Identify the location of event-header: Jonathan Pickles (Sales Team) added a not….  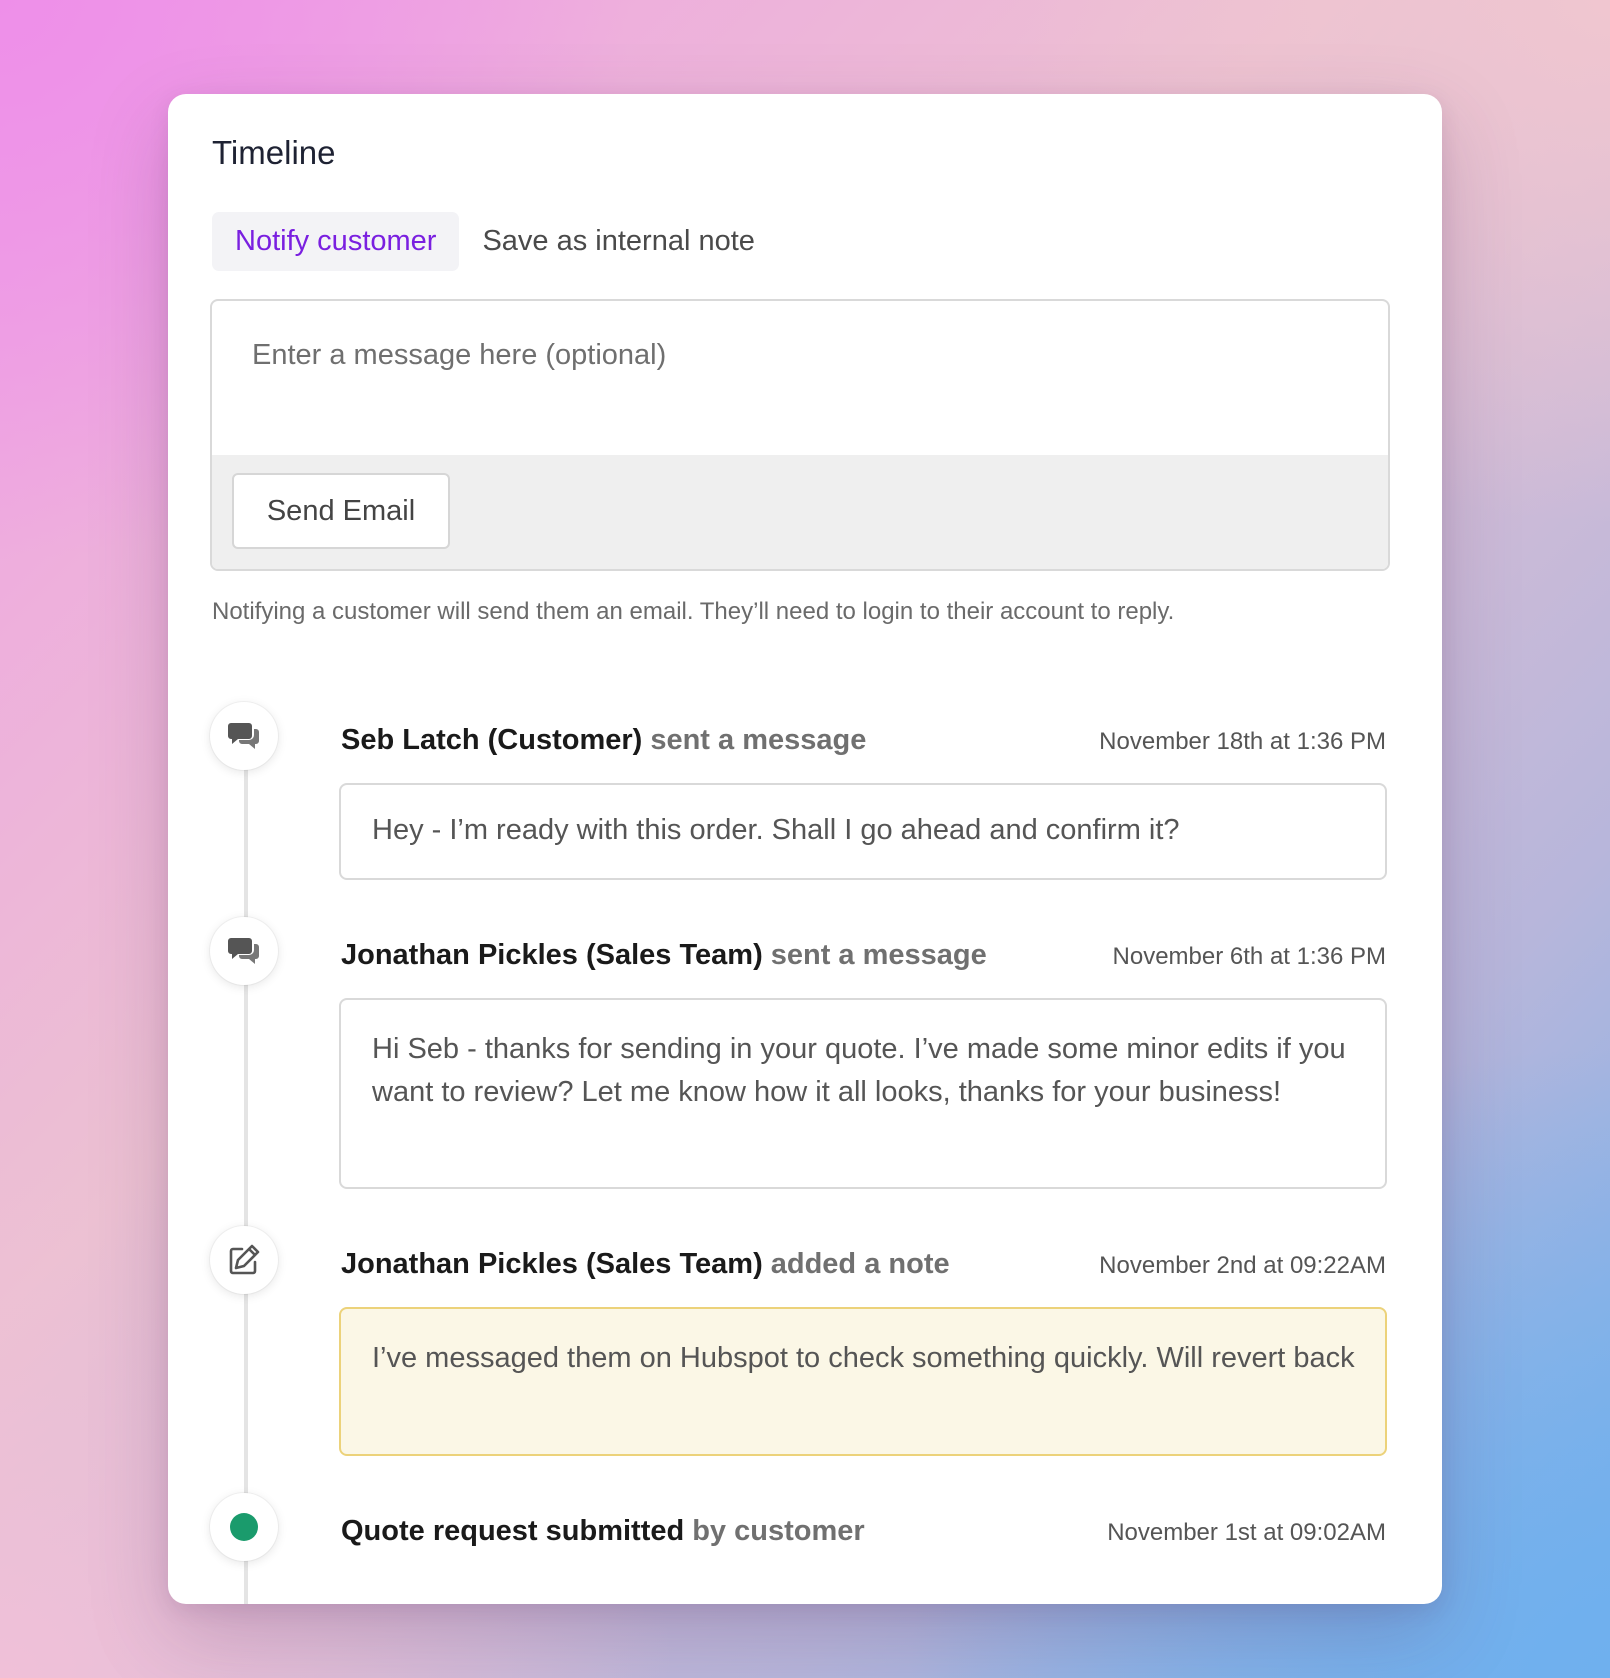
(863, 1264).